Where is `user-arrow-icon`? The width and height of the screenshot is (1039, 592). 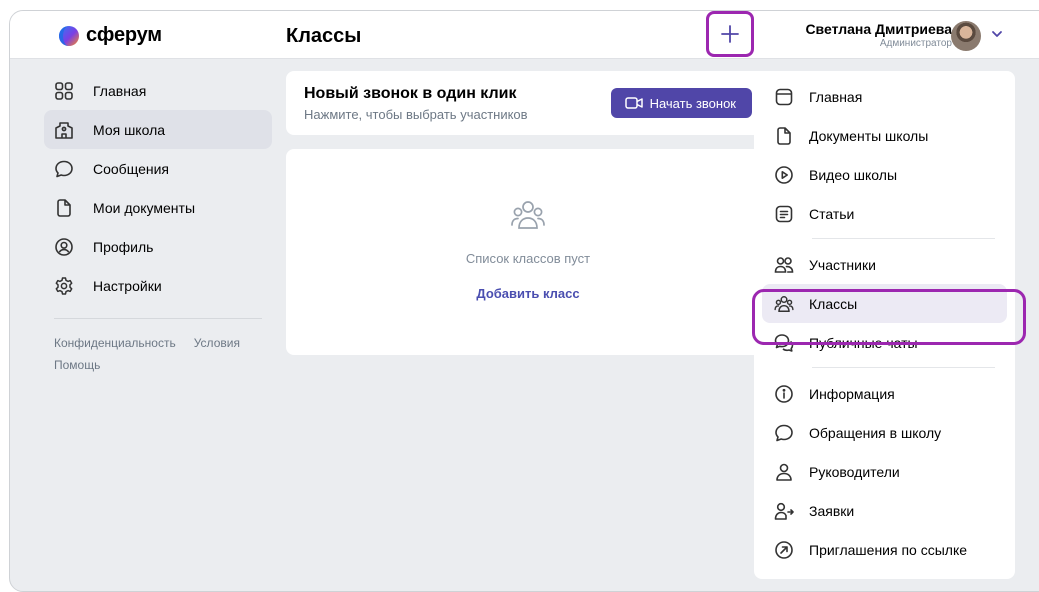 user-arrow-icon is located at coordinates (784, 511).